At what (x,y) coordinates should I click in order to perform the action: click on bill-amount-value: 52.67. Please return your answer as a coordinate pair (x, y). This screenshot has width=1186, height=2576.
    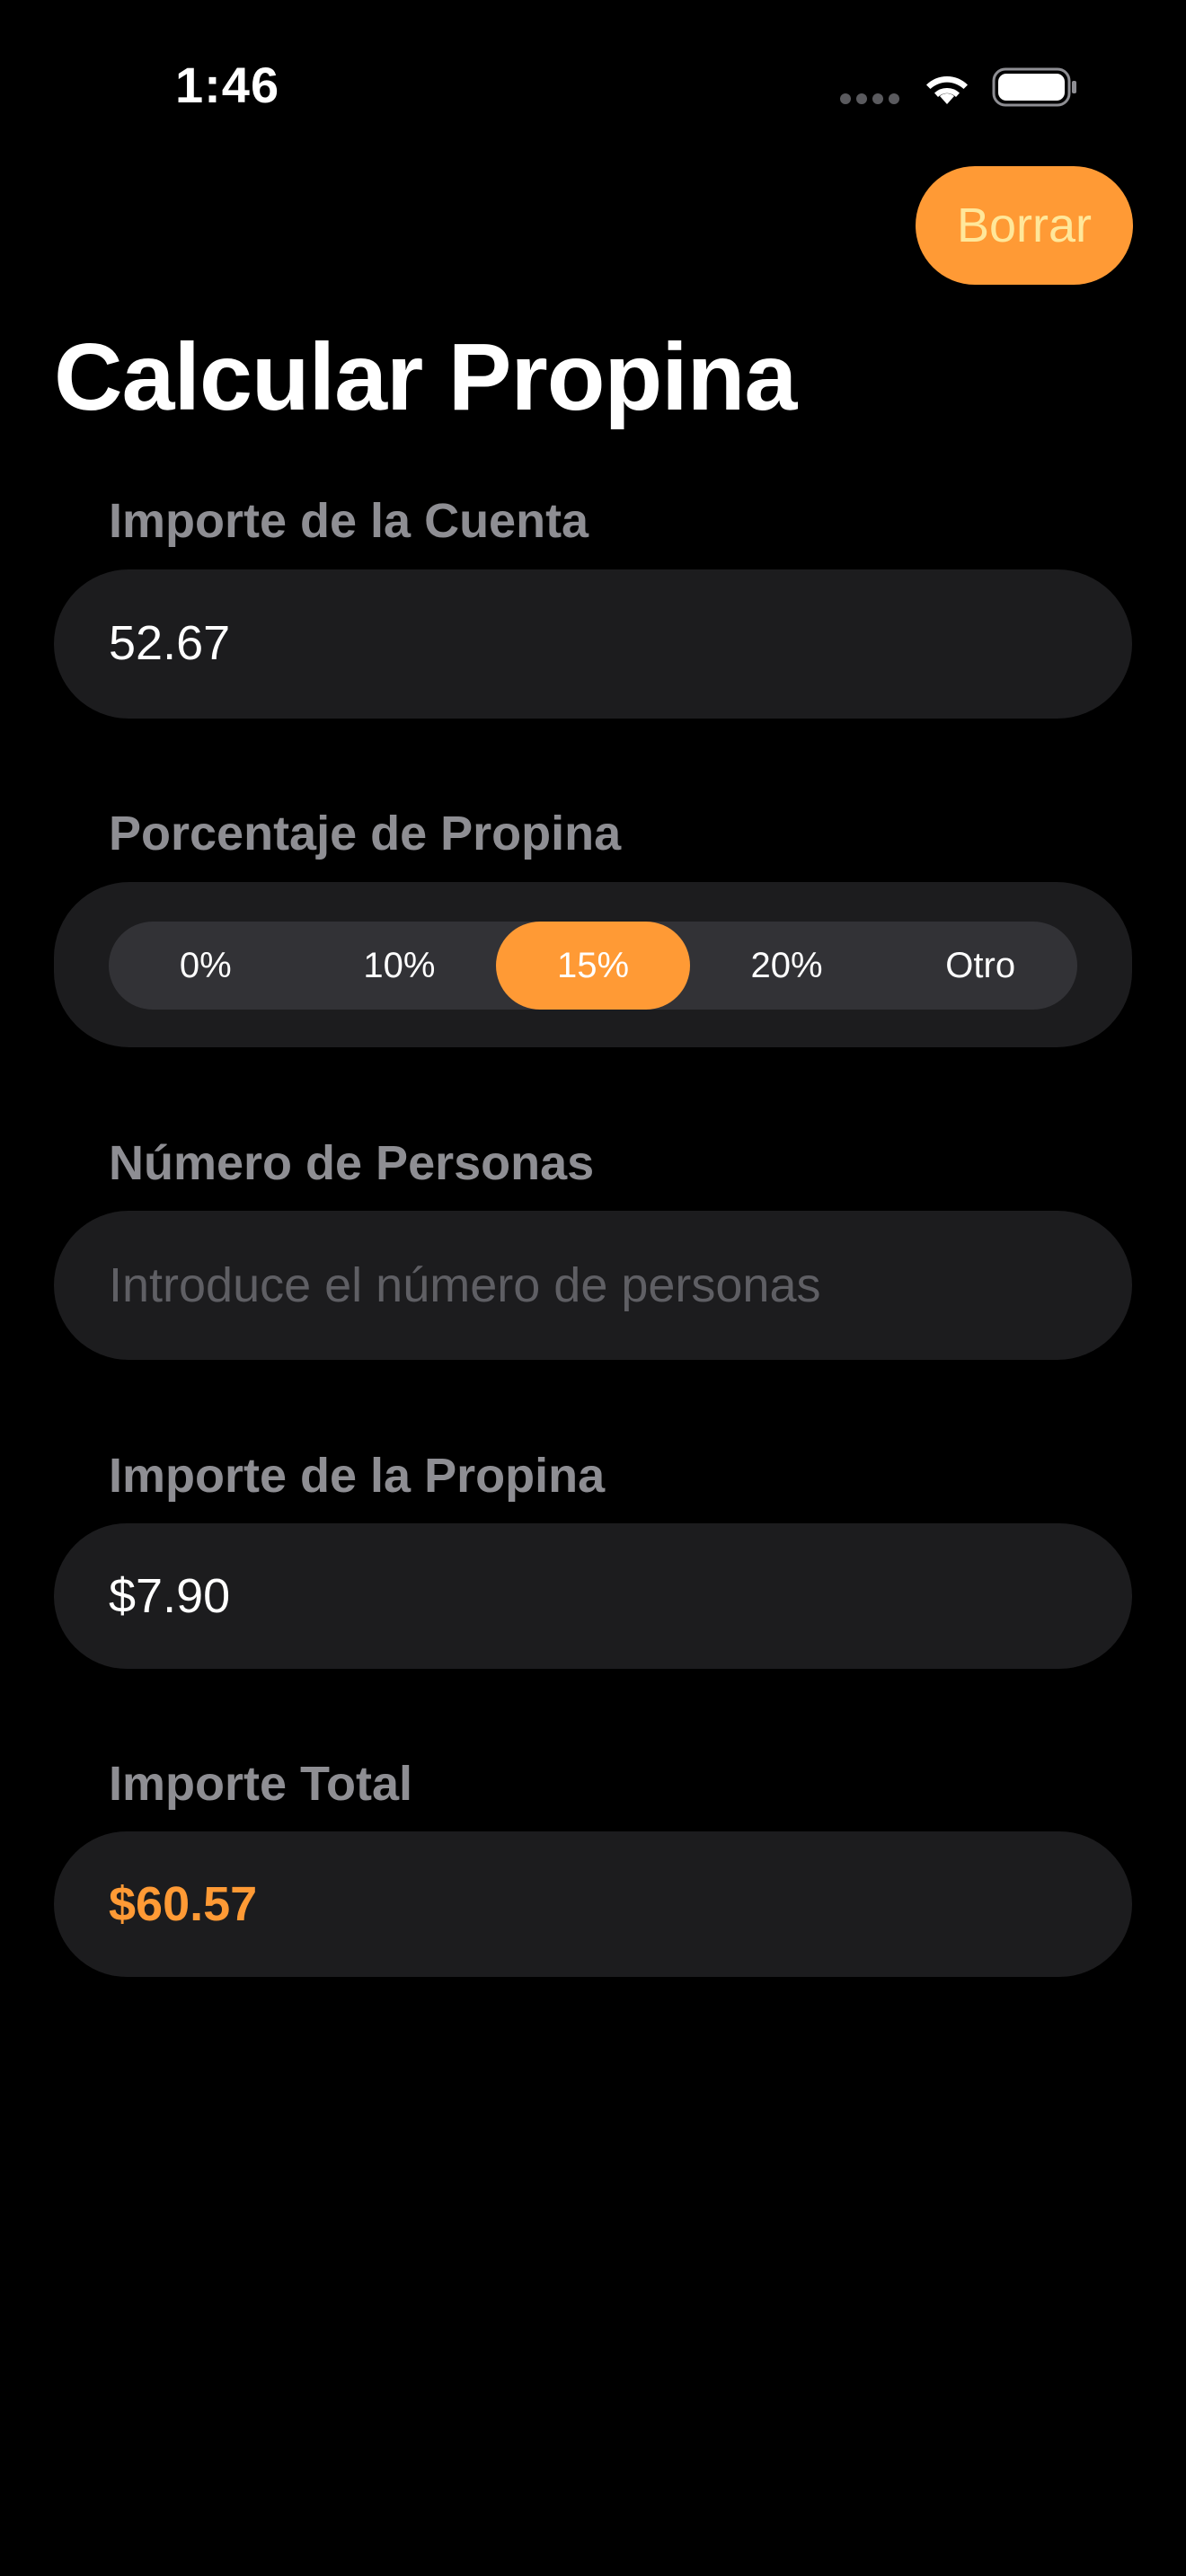
    Looking at the image, I should click on (169, 643).